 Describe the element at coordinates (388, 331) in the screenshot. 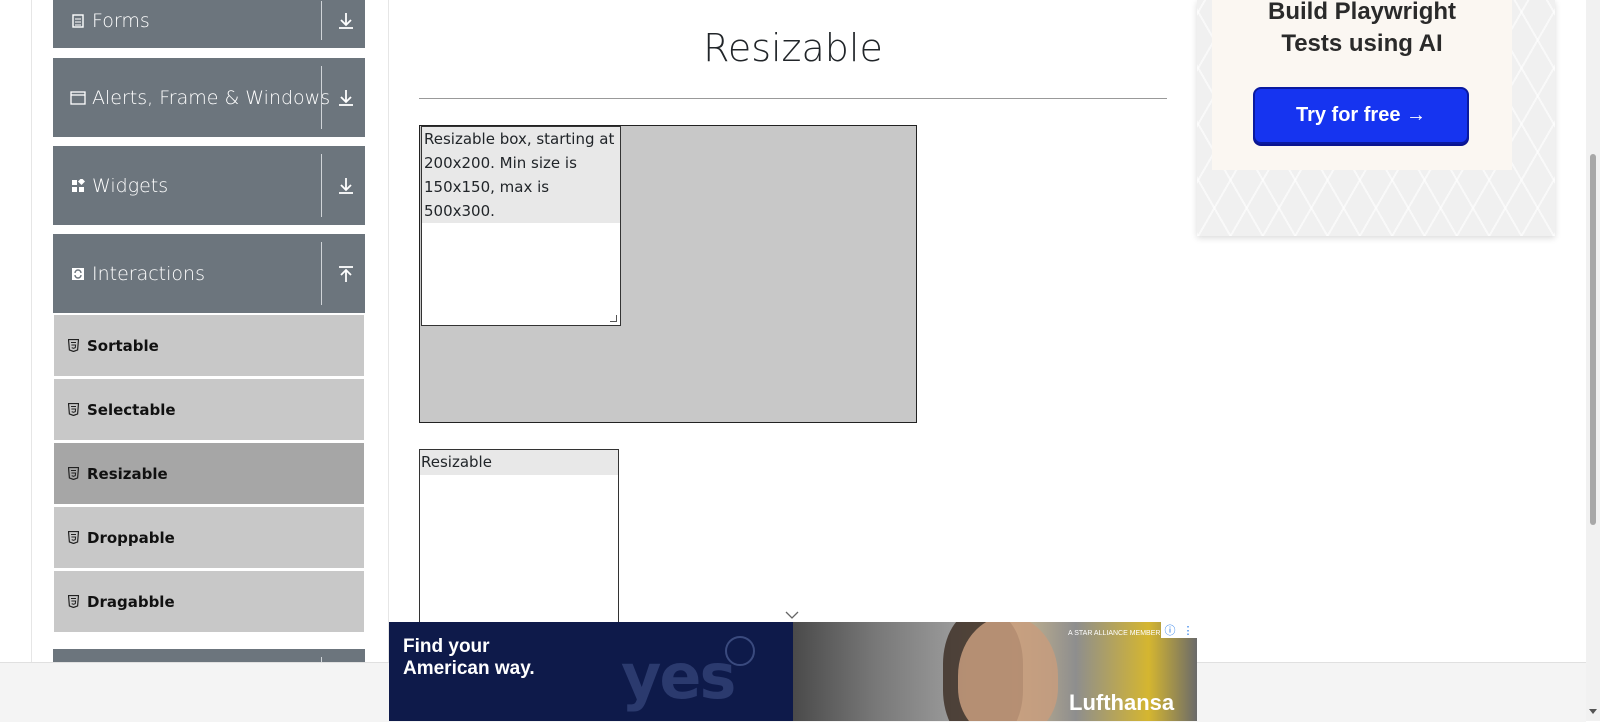

I see `sidebar-right-border` at that location.